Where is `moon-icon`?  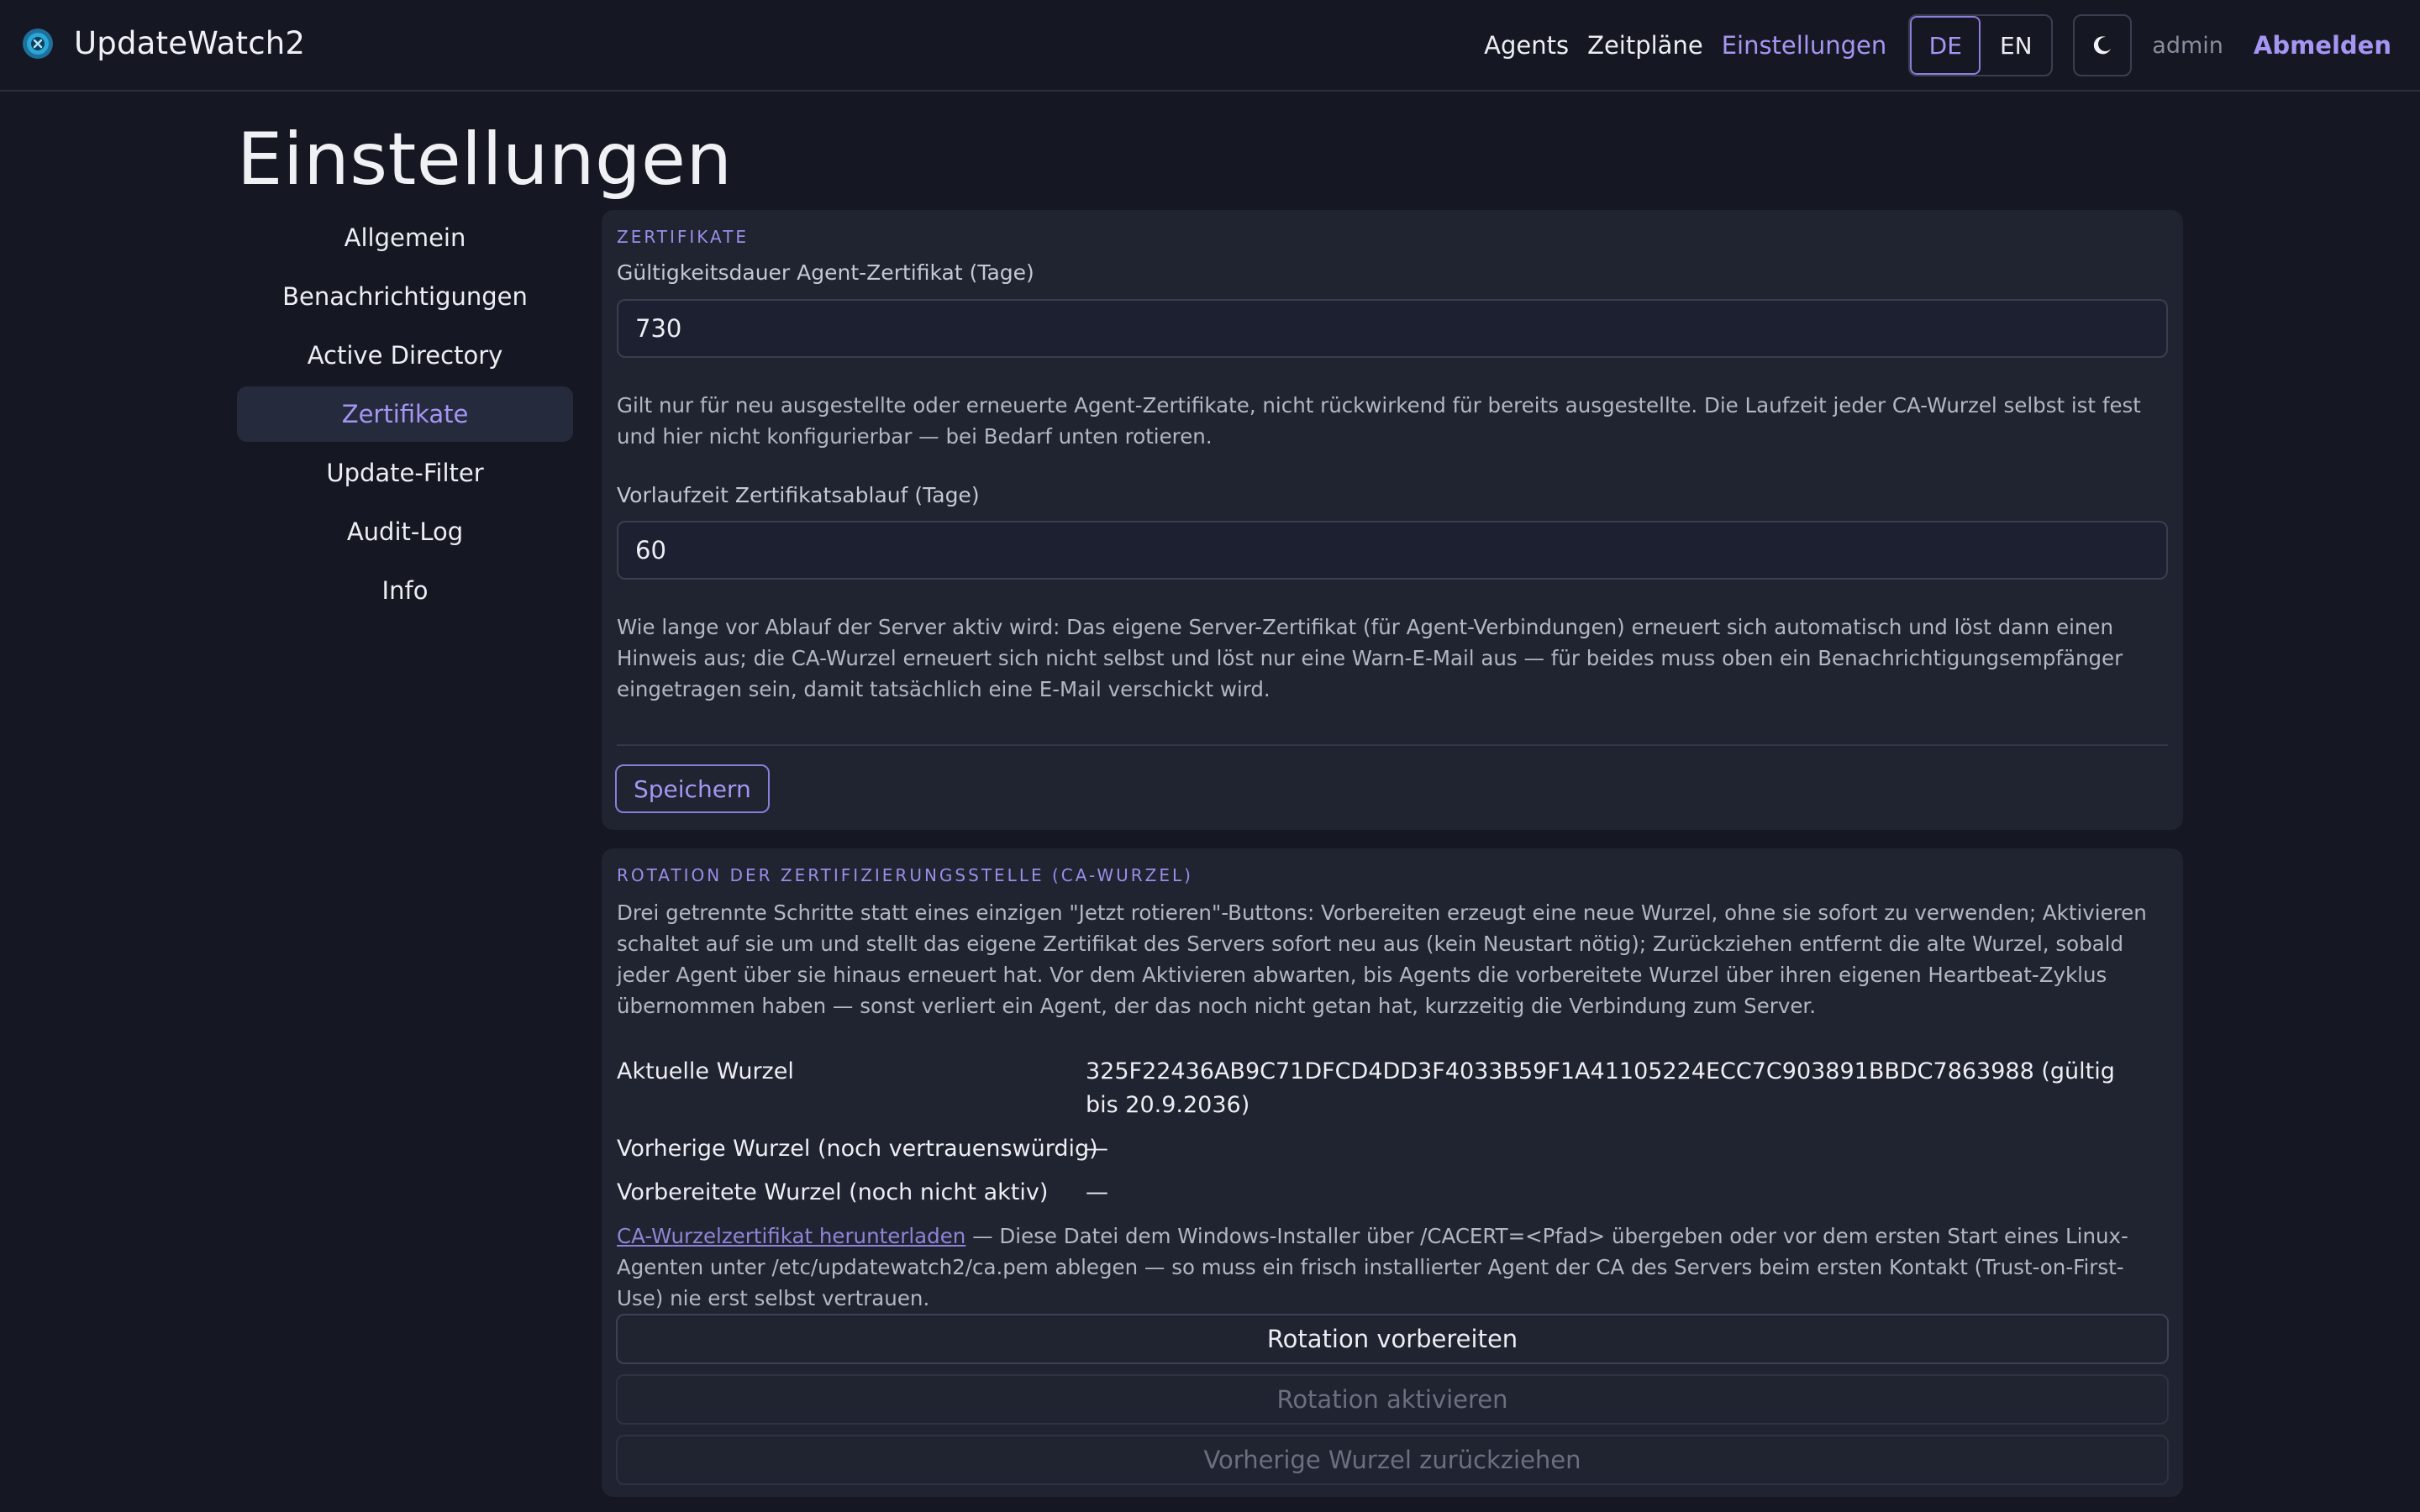 moon-icon is located at coordinates (2103, 45).